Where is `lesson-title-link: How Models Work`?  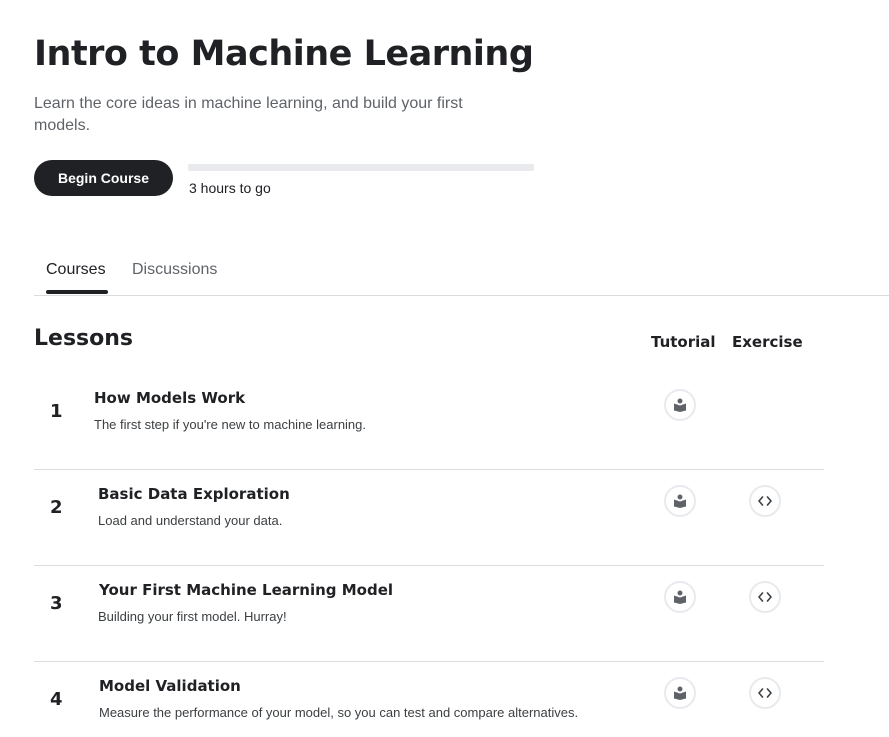
lesson-title-link: How Models Work is located at coordinates (169, 398).